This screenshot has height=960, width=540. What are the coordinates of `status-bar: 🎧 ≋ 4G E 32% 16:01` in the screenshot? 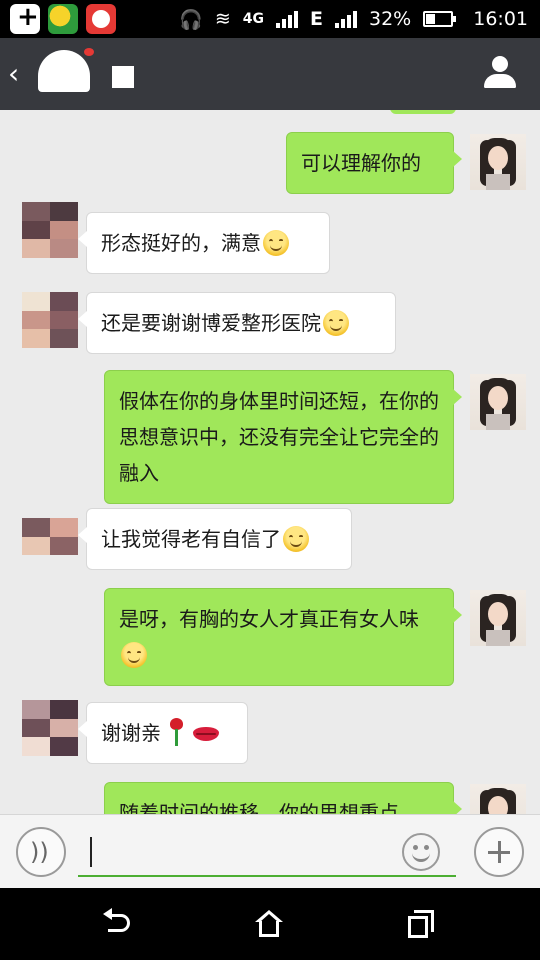 It's located at (270, 19).